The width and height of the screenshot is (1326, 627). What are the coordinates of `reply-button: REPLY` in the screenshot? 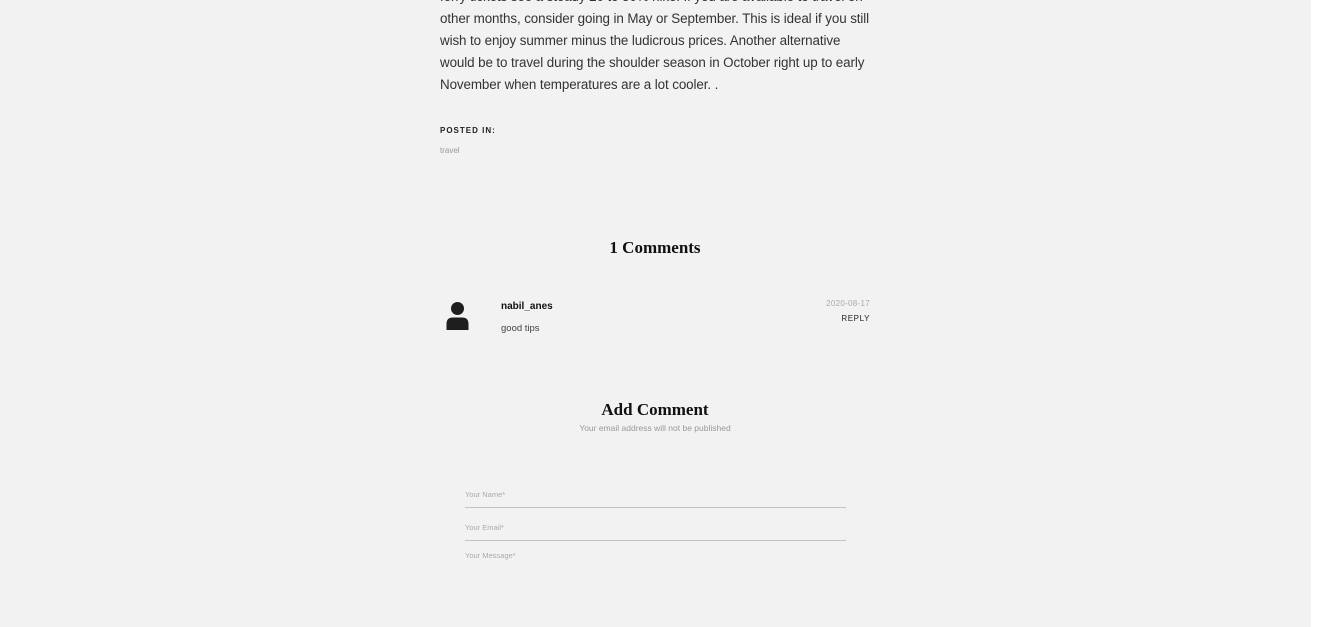 It's located at (855, 318).